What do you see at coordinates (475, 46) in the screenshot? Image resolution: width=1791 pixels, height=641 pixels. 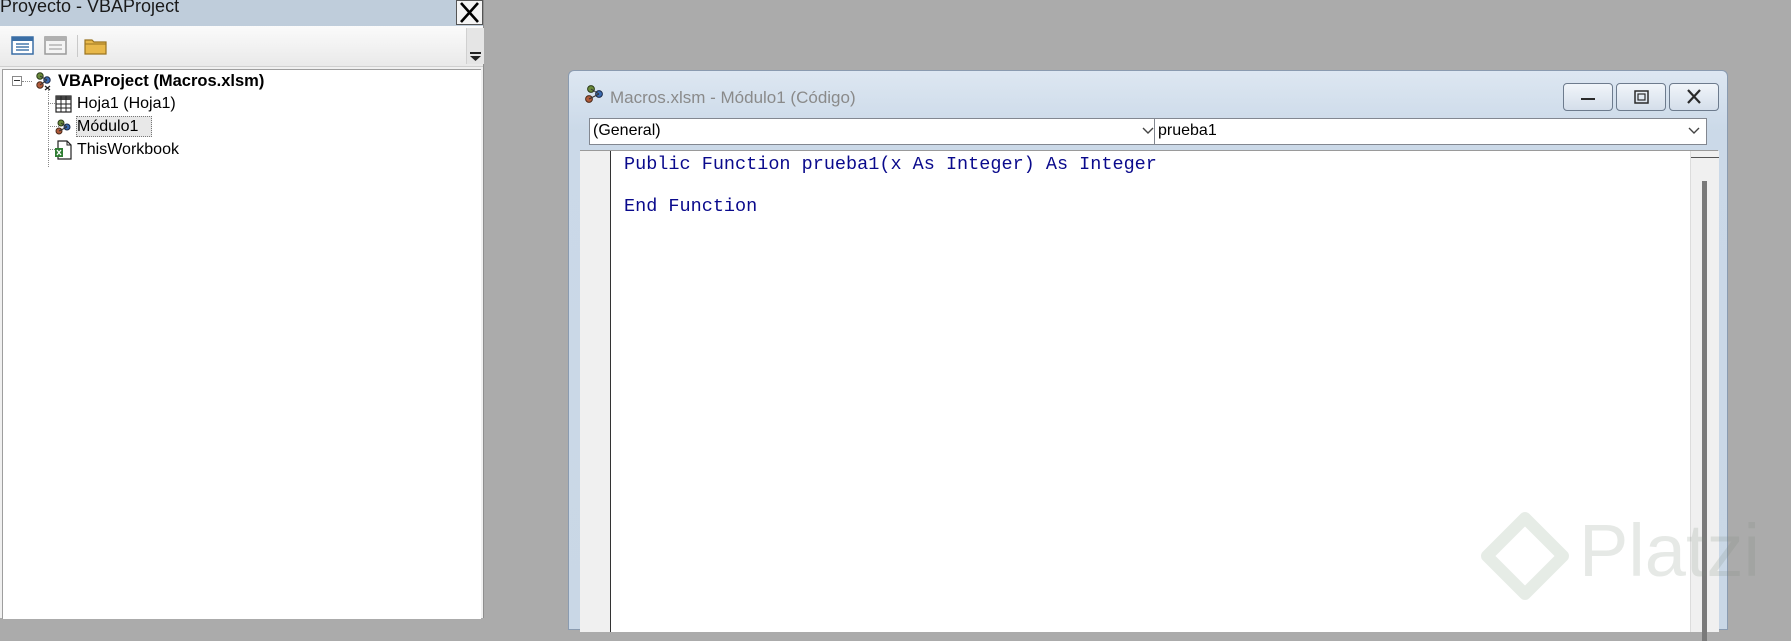 I see `toolbar-overflow-button` at bounding box center [475, 46].